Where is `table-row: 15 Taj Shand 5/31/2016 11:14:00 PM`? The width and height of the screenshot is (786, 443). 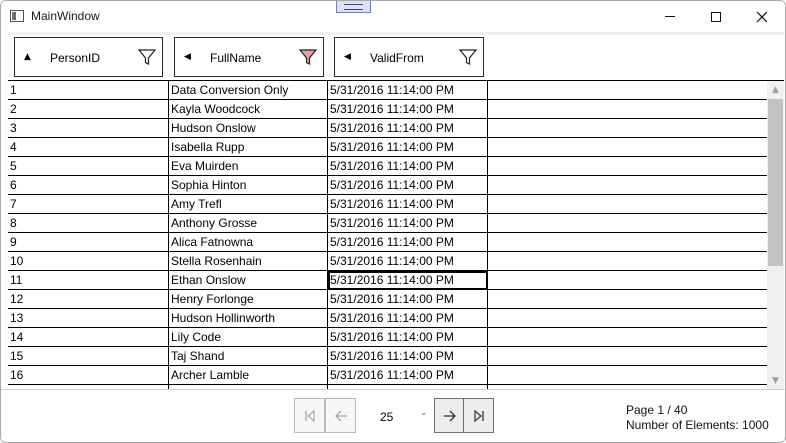
table-row: 15 Taj Shand 5/31/2016 11:14:00 PM is located at coordinates (396, 356).